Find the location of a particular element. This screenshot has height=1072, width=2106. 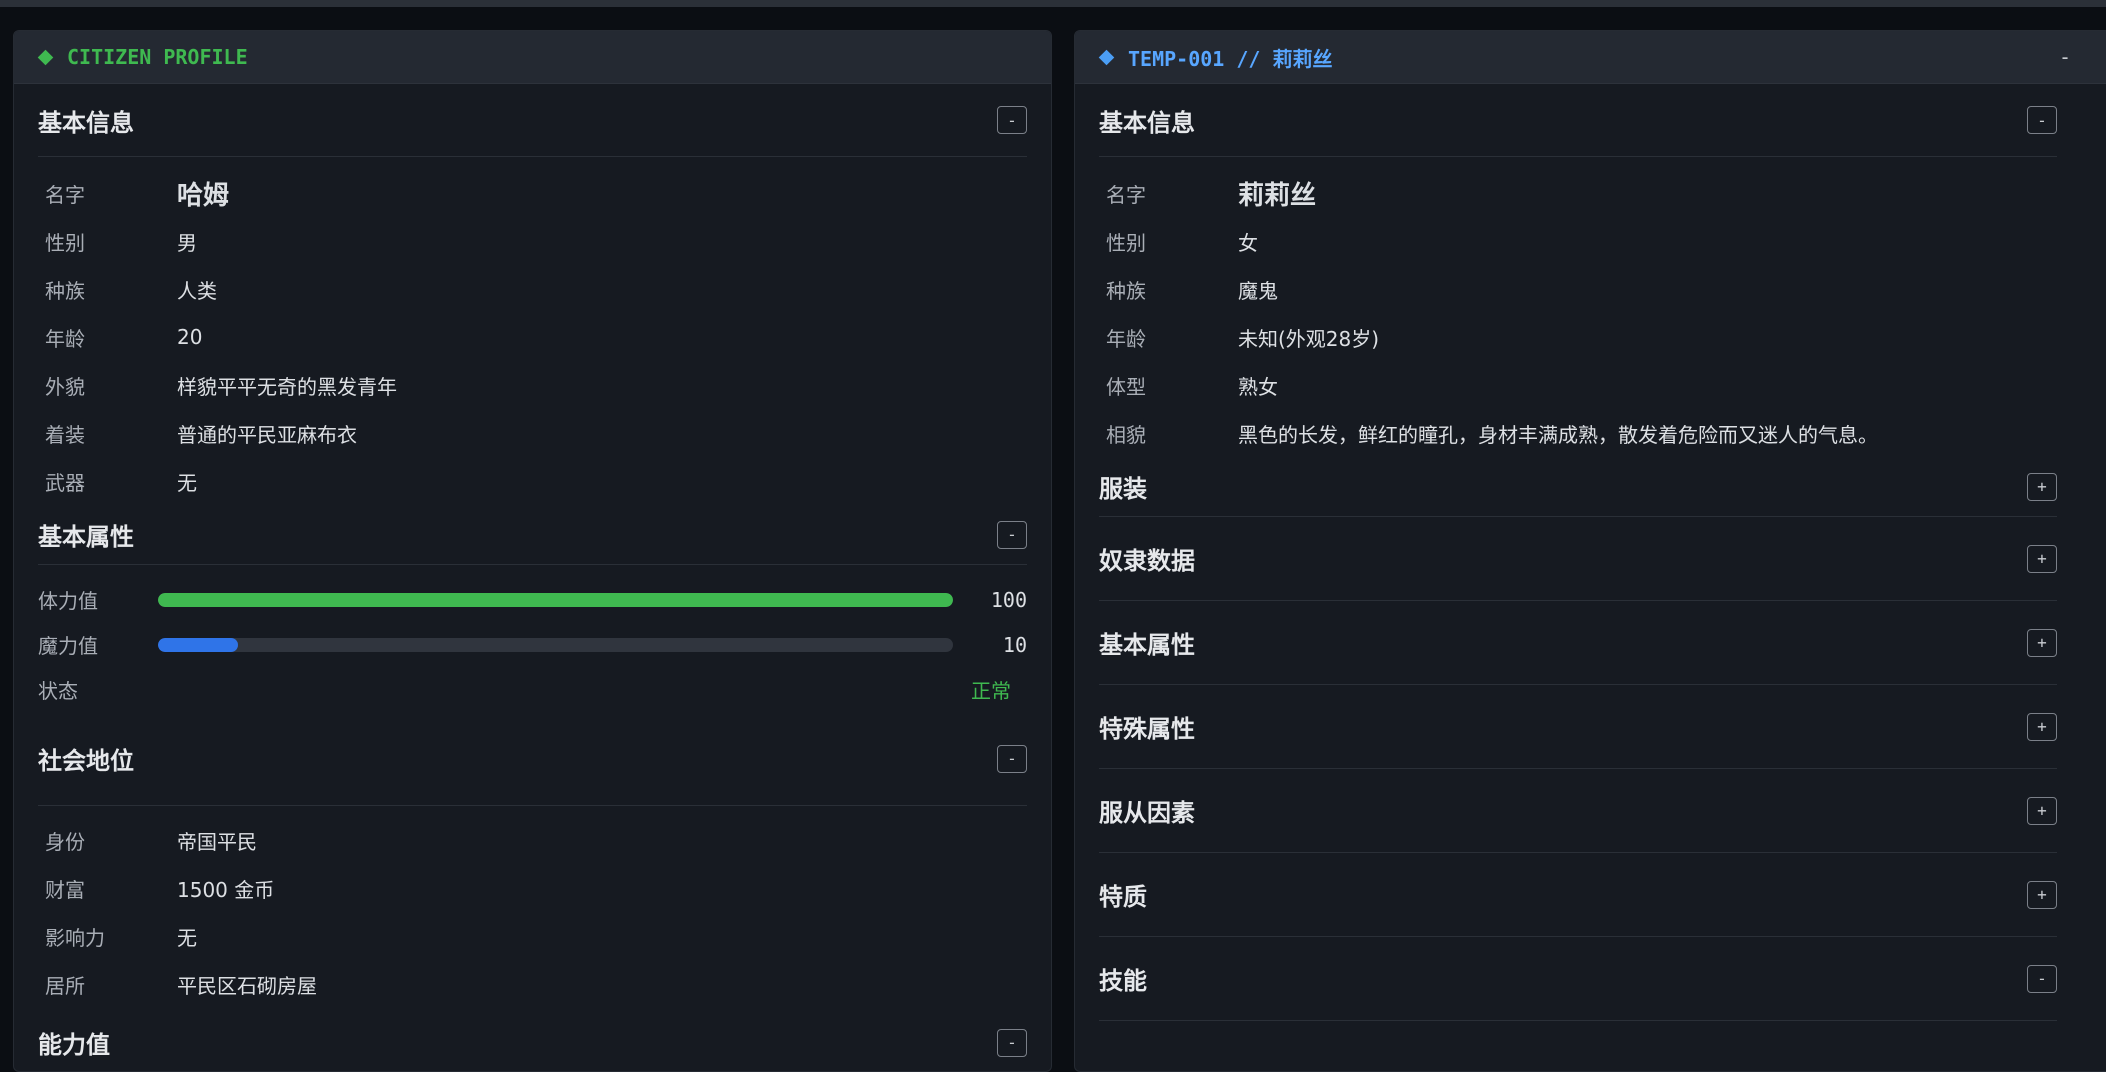

stamina-label: 体力值 is located at coordinates (68, 601).